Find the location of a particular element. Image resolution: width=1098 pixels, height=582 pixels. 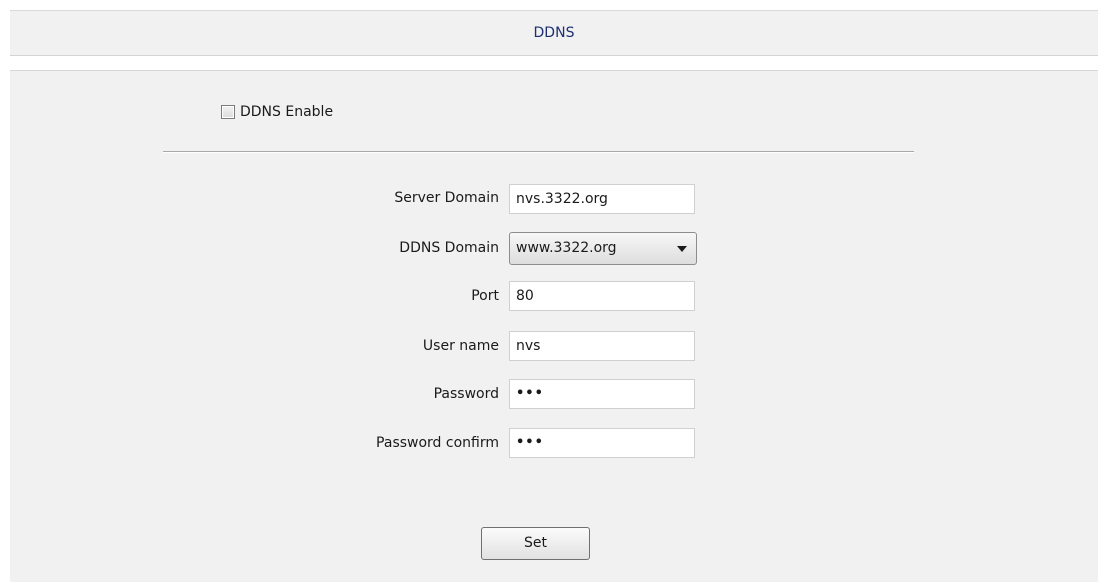

ddns-domain-label: DDNS Domain is located at coordinates (449, 248).